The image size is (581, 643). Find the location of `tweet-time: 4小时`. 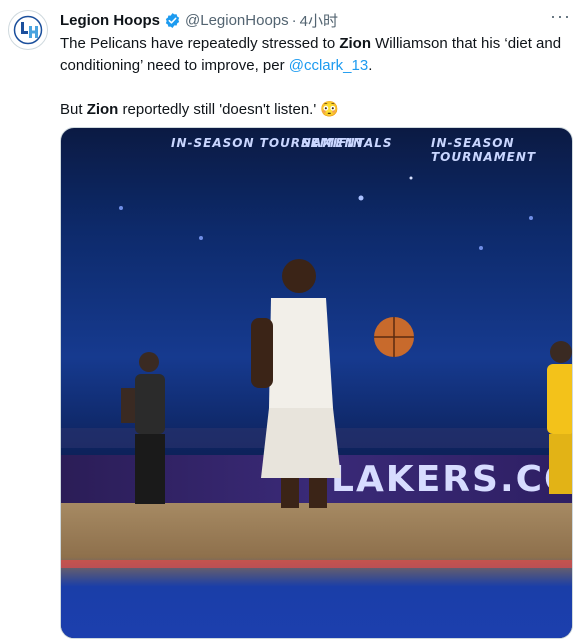

tweet-time: 4小时 is located at coordinates (319, 20).